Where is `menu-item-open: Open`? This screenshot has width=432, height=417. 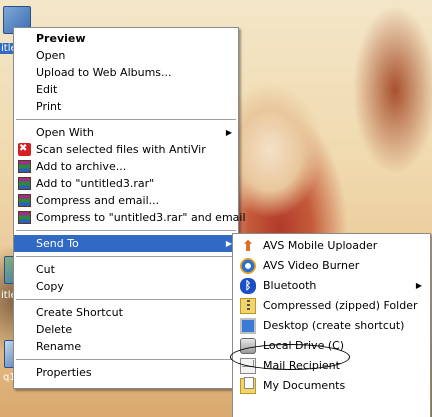 menu-item-open: Open is located at coordinates (126, 55).